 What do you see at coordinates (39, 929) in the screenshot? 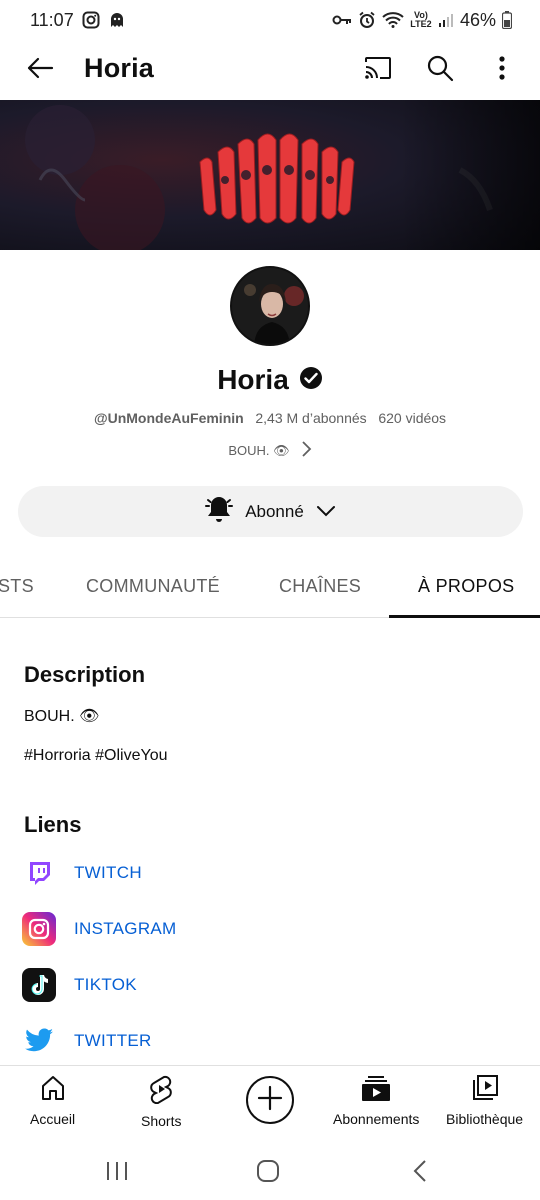
I see `instagram-icon` at bounding box center [39, 929].